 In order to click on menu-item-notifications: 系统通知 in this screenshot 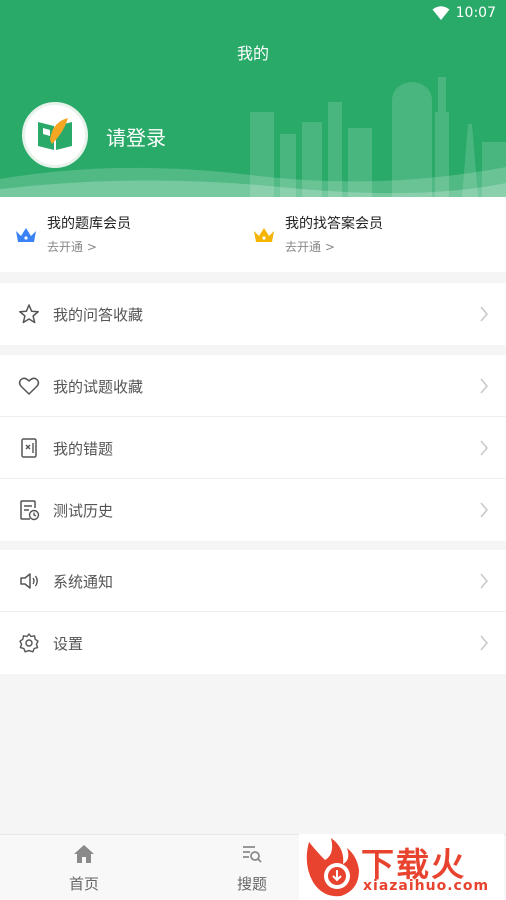, I will do `click(253, 581)`.